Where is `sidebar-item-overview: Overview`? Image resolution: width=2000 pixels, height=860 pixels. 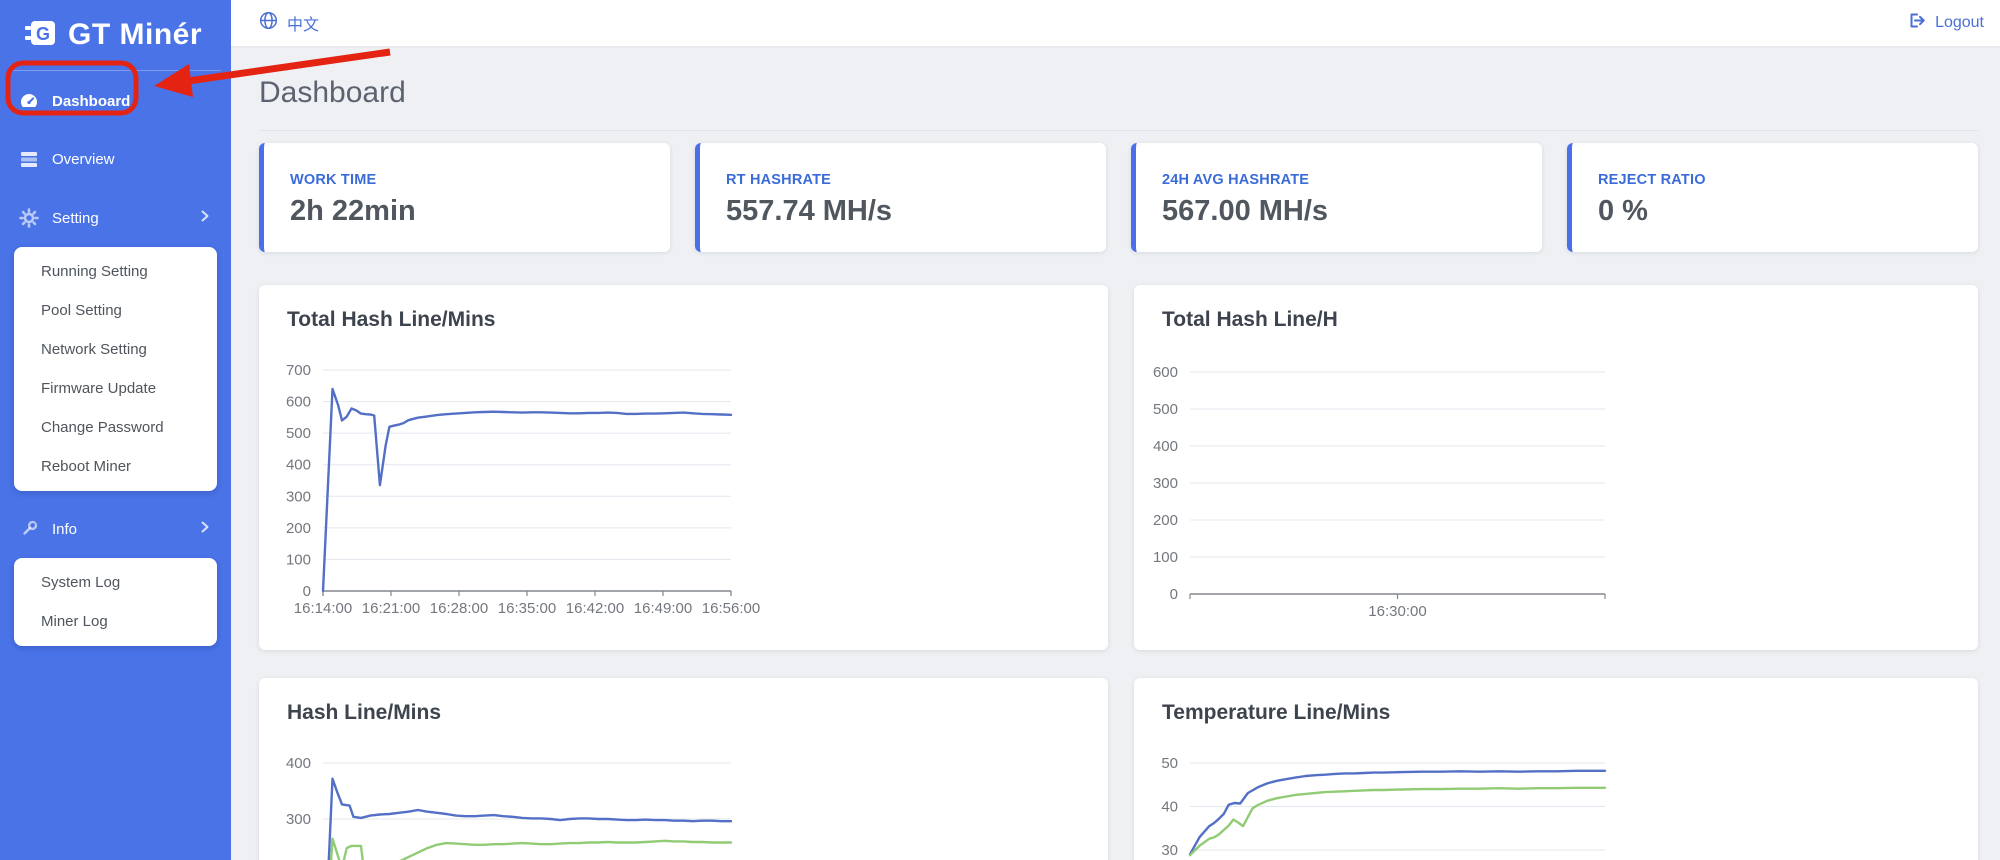 sidebar-item-overview: Overview is located at coordinates (115, 159).